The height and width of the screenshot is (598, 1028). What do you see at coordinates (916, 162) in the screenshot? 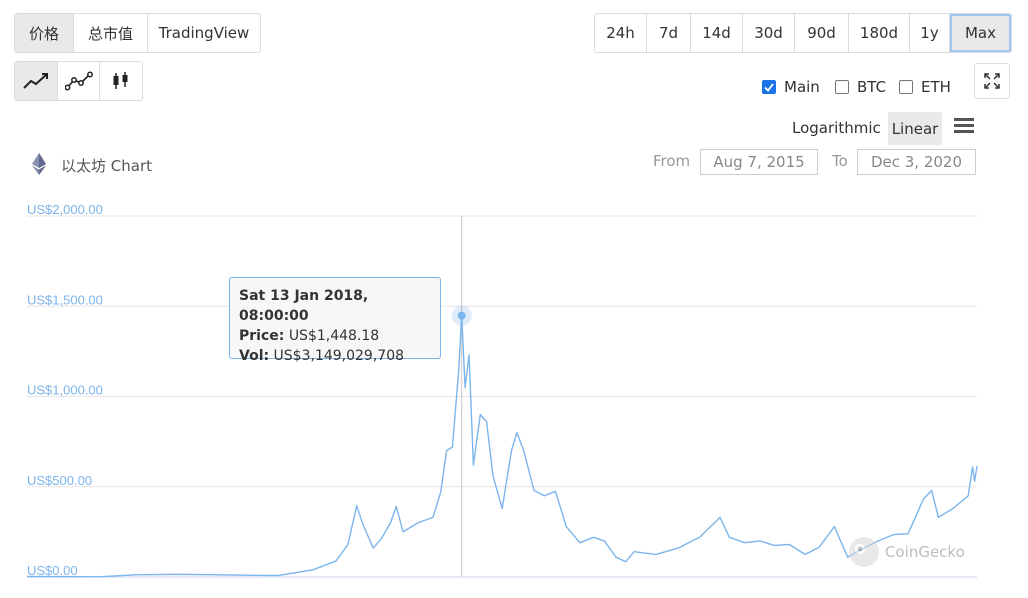
I see `to-date-input: Dec 3, 2020` at bounding box center [916, 162].